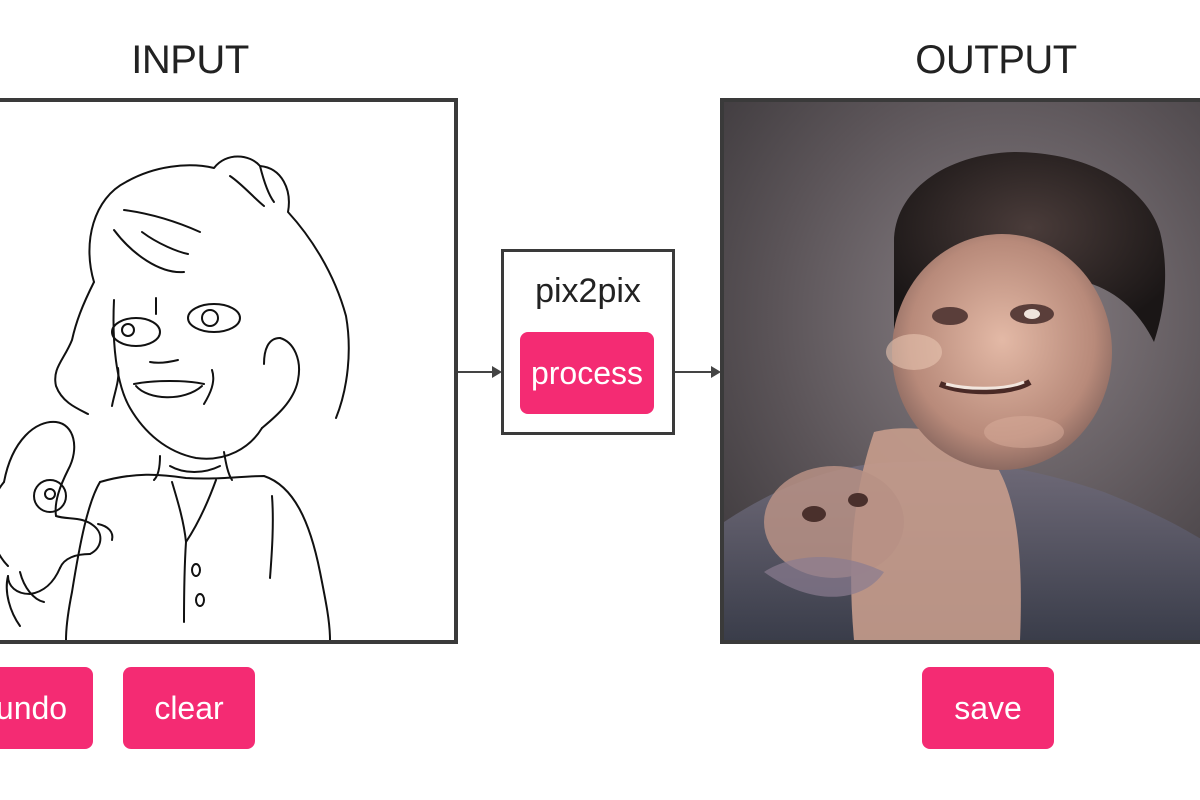 Image resolution: width=1200 pixels, height=800 pixels. I want to click on model-name: pix2pix, so click(588, 291).